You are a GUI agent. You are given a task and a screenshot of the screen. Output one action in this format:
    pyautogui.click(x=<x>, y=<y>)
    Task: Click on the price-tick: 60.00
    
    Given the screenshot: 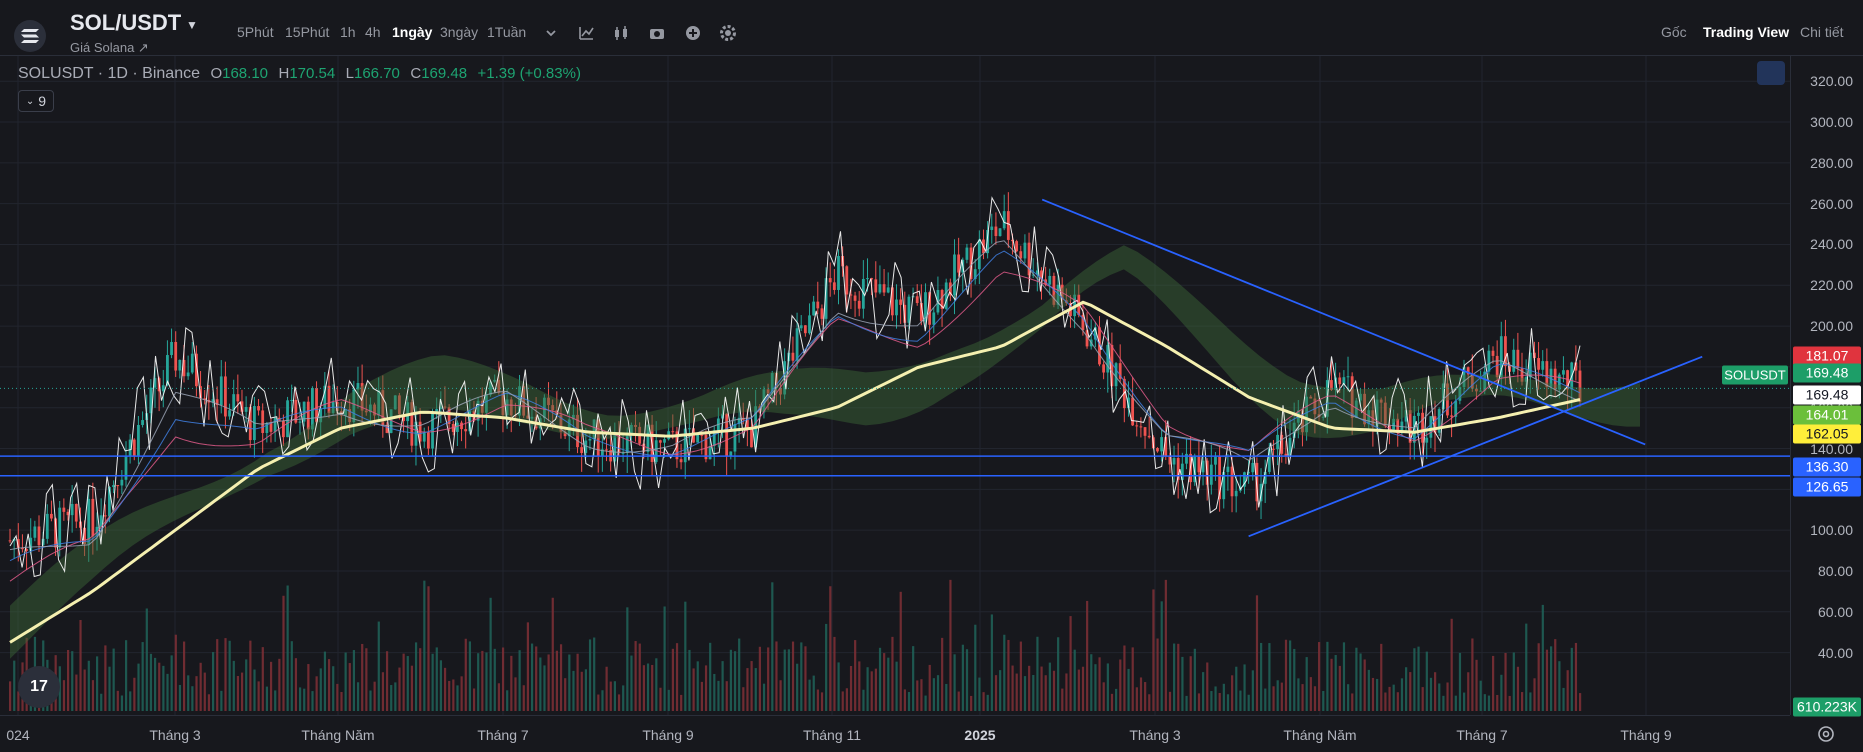 What is the action you would take?
    pyautogui.click(x=1835, y=611)
    